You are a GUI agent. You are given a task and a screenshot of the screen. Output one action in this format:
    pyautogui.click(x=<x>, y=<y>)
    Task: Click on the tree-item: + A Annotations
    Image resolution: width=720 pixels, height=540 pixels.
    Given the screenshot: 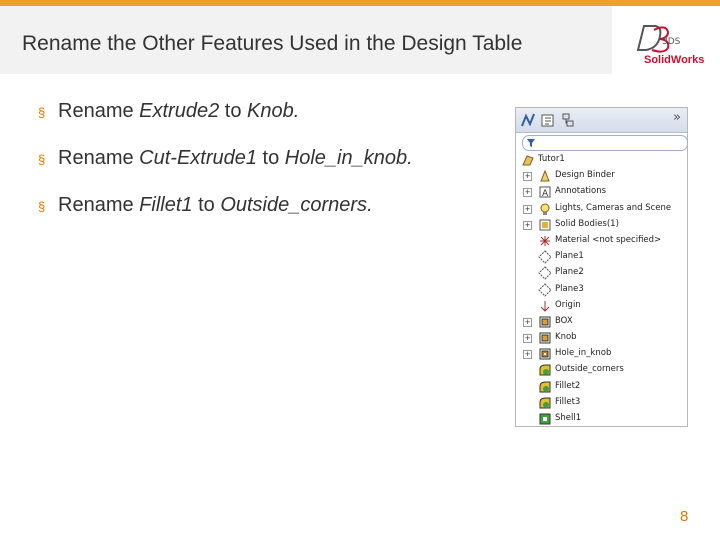 What is the action you would take?
    pyautogui.click(x=603, y=192)
    